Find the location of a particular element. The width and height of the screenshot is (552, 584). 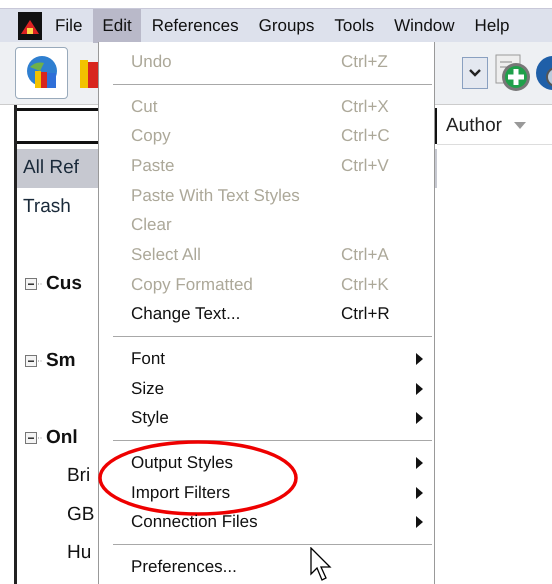

menu-item: References is located at coordinates (195, 25).